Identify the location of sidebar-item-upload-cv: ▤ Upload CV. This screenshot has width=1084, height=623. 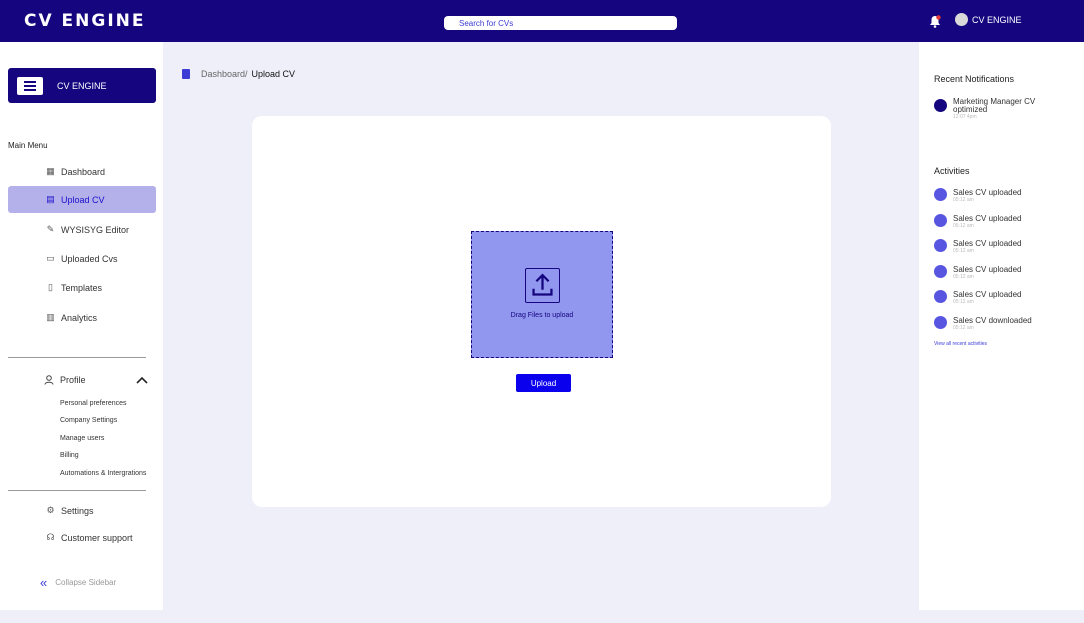
(82, 199).